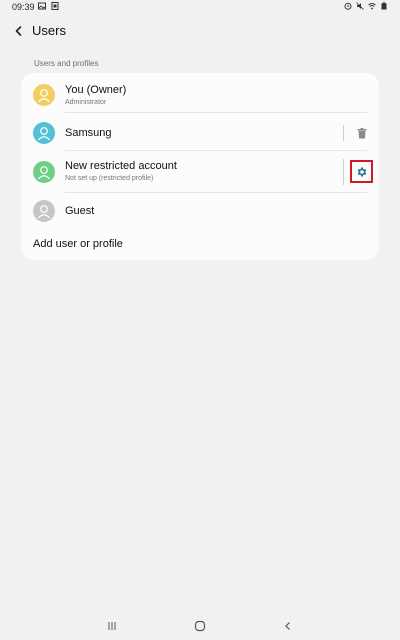 This screenshot has width=400, height=640. Describe the element at coordinates (366, 6) in the screenshot. I see `status-right-icons` at that location.